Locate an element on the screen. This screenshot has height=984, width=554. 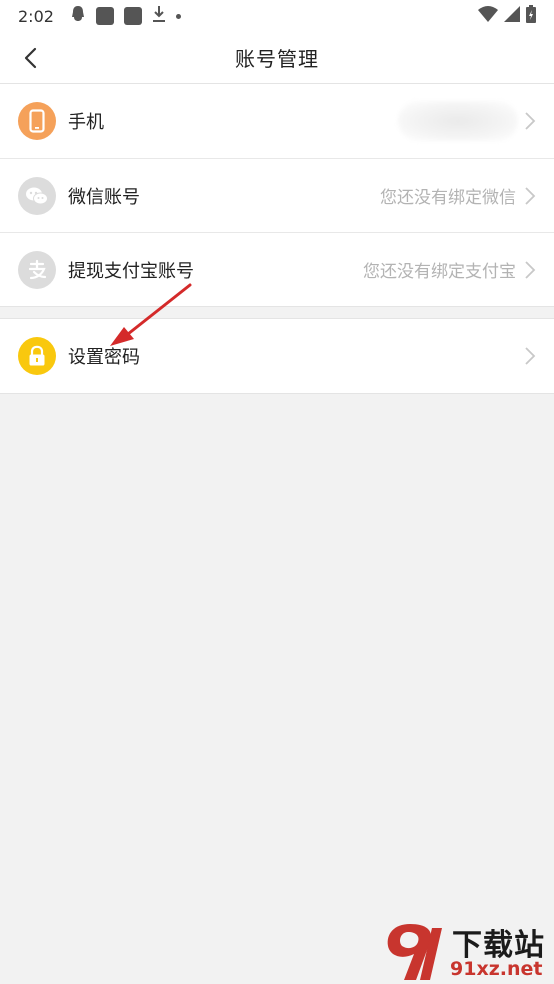
security-list: 设置密码 is located at coordinates (277, 356).